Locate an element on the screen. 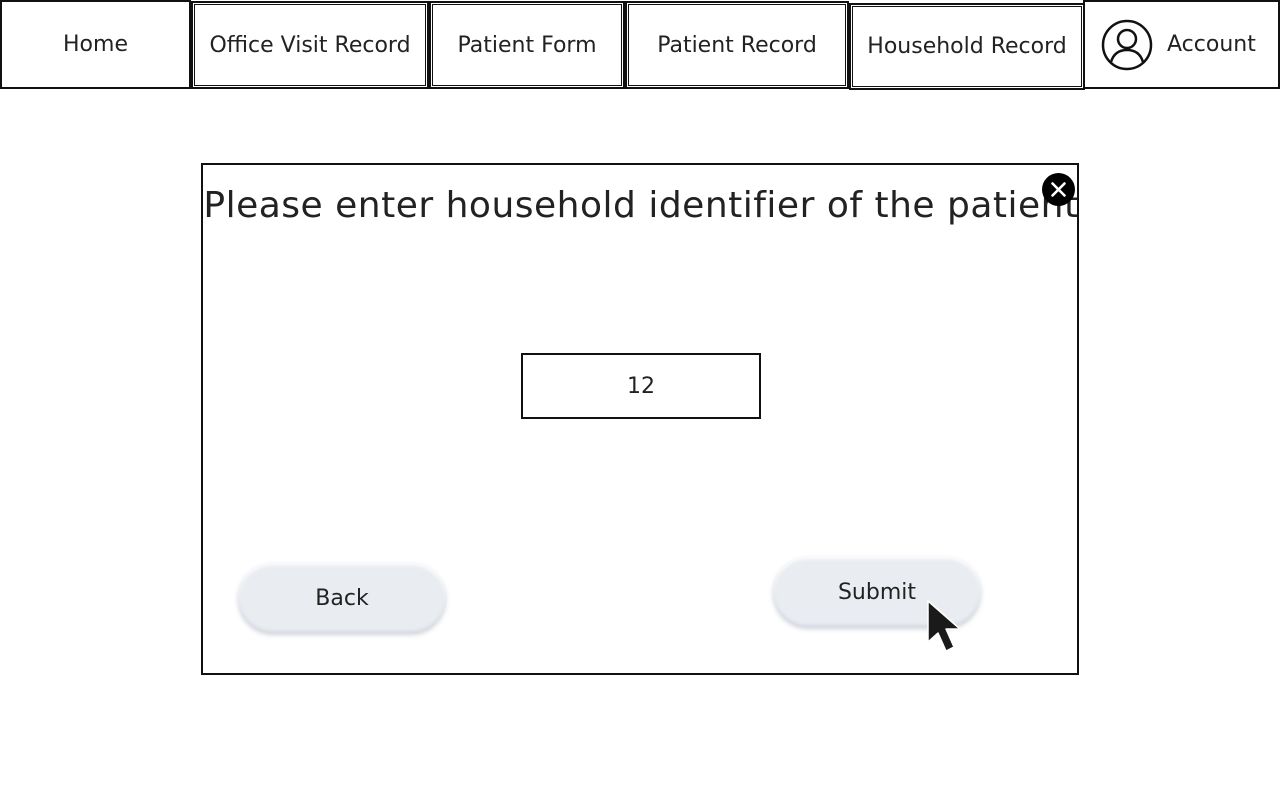 This screenshot has width=1280, height=800. nav-account: Account is located at coordinates (1181, 44).